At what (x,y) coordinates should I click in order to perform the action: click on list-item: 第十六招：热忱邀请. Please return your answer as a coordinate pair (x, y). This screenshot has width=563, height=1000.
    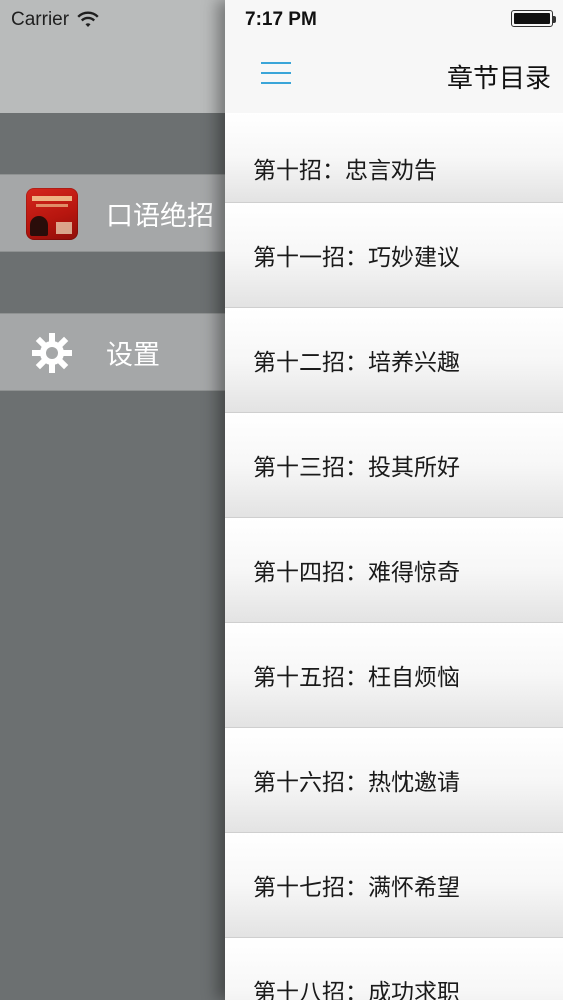
    Looking at the image, I should click on (394, 780).